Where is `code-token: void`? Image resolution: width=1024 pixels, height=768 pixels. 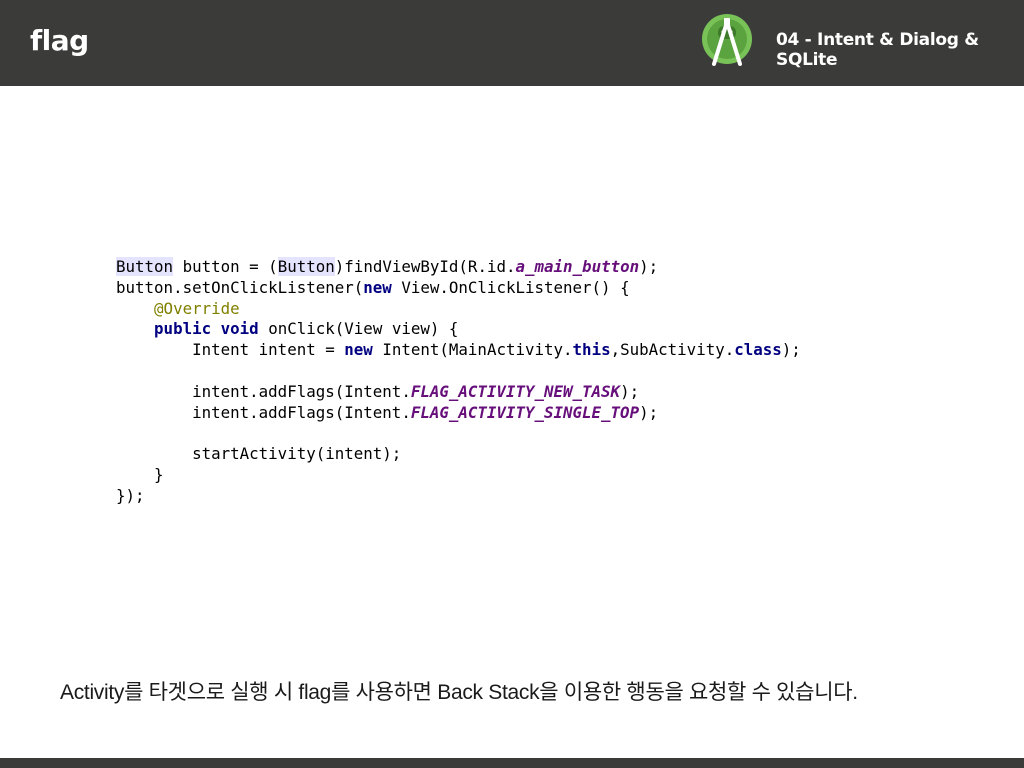 code-token: void is located at coordinates (239, 329).